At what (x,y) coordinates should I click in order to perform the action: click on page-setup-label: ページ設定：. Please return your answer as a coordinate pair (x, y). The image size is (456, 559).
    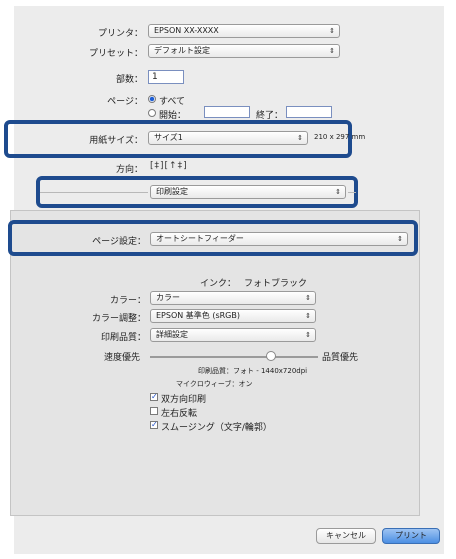
    Looking at the image, I should click on (119, 242).